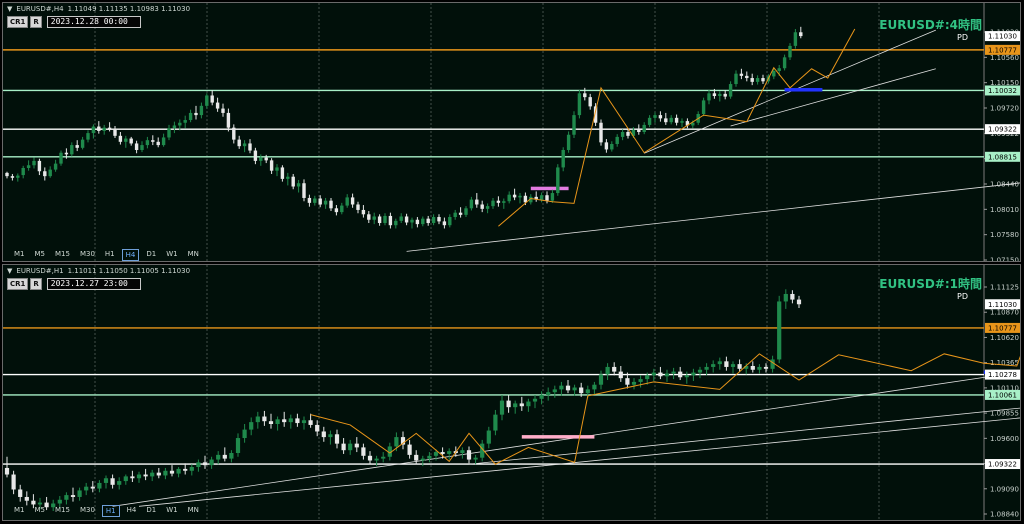  Describe the element at coordinates (1004, 313) in the screenshot. I see `y-tick-label: 1.10870` at that location.